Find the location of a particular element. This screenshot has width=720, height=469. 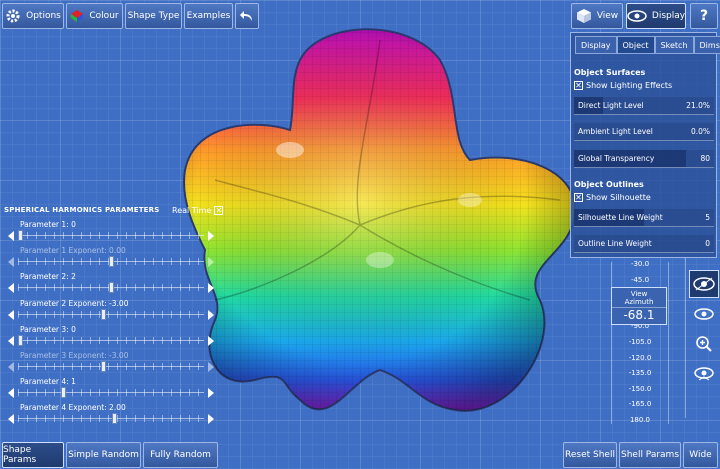

display-button: Display is located at coordinates (656, 16).